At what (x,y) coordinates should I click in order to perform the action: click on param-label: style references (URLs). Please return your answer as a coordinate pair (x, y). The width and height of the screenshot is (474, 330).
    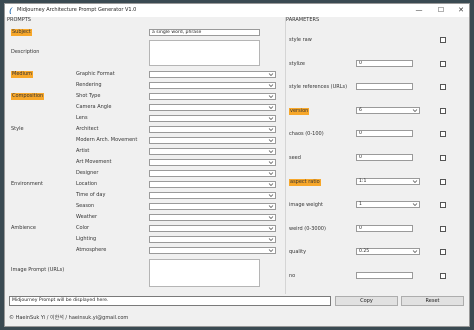
    Looking at the image, I should click on (318, 87).